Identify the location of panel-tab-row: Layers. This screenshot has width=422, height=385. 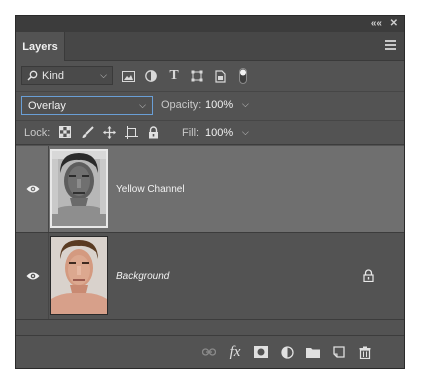
(210, 46).